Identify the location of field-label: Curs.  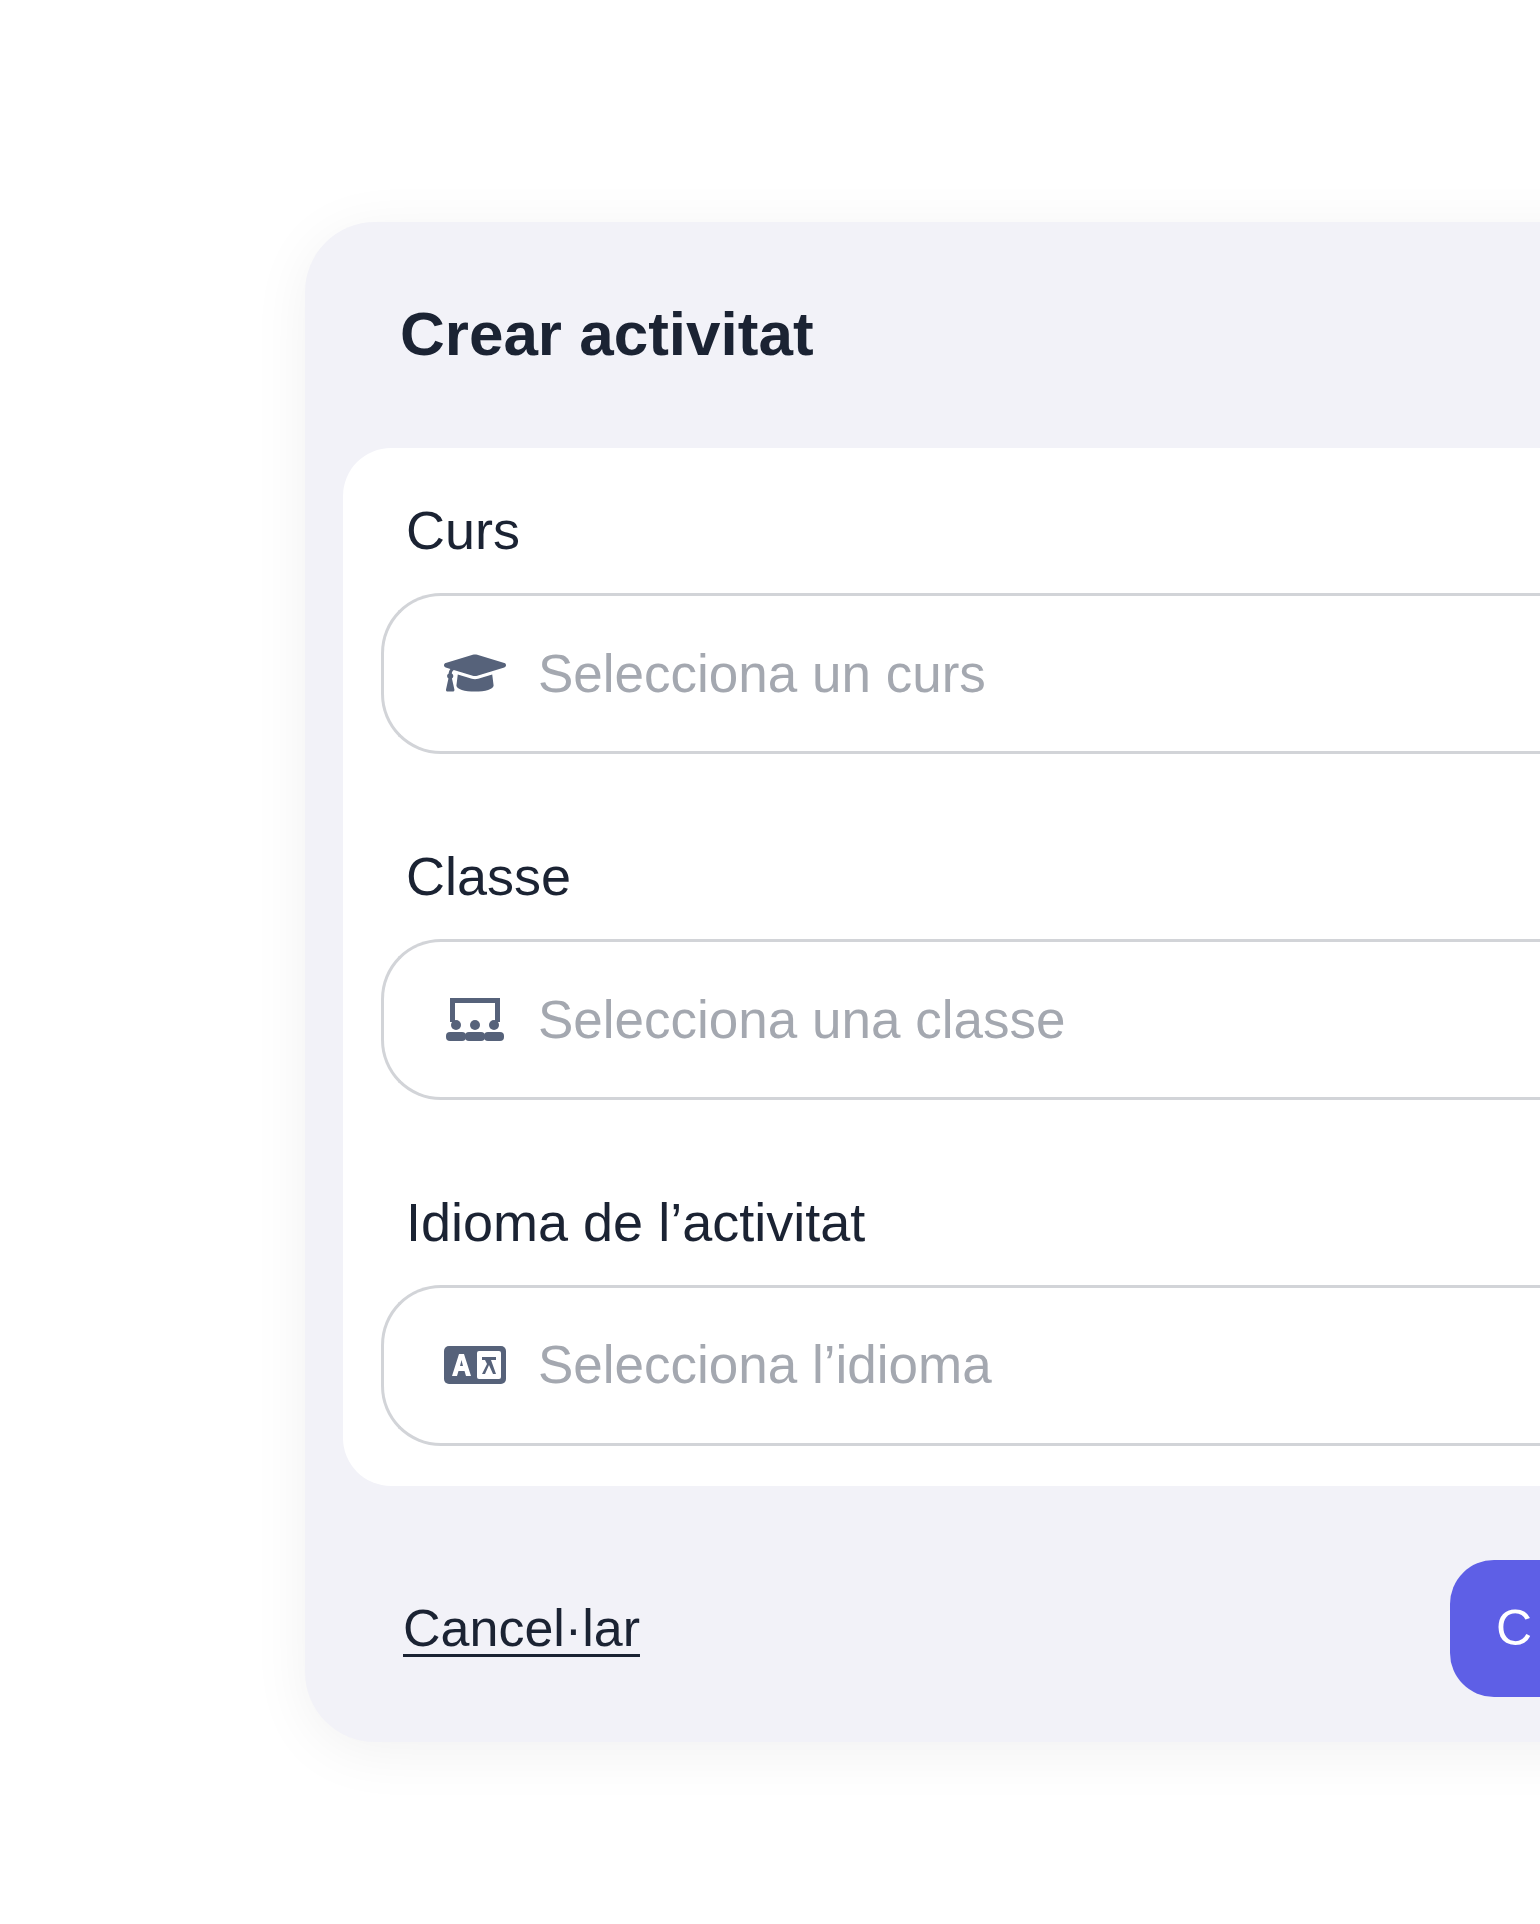
(463, 531).